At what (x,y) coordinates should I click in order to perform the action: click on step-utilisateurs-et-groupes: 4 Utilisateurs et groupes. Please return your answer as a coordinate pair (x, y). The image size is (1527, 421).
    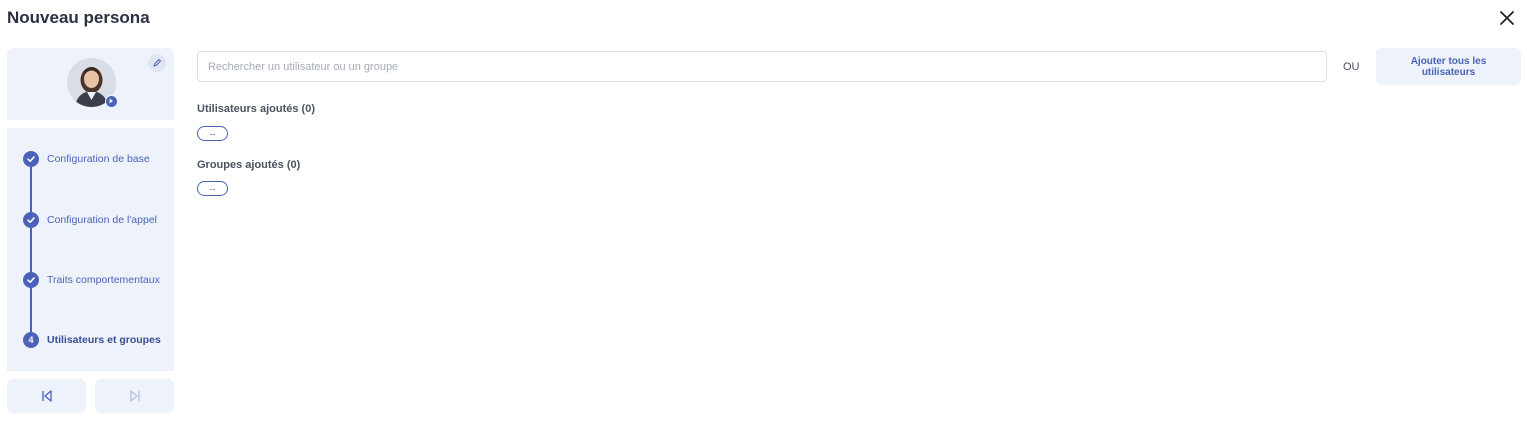
    Looking at the image, I should click on (92, 340).